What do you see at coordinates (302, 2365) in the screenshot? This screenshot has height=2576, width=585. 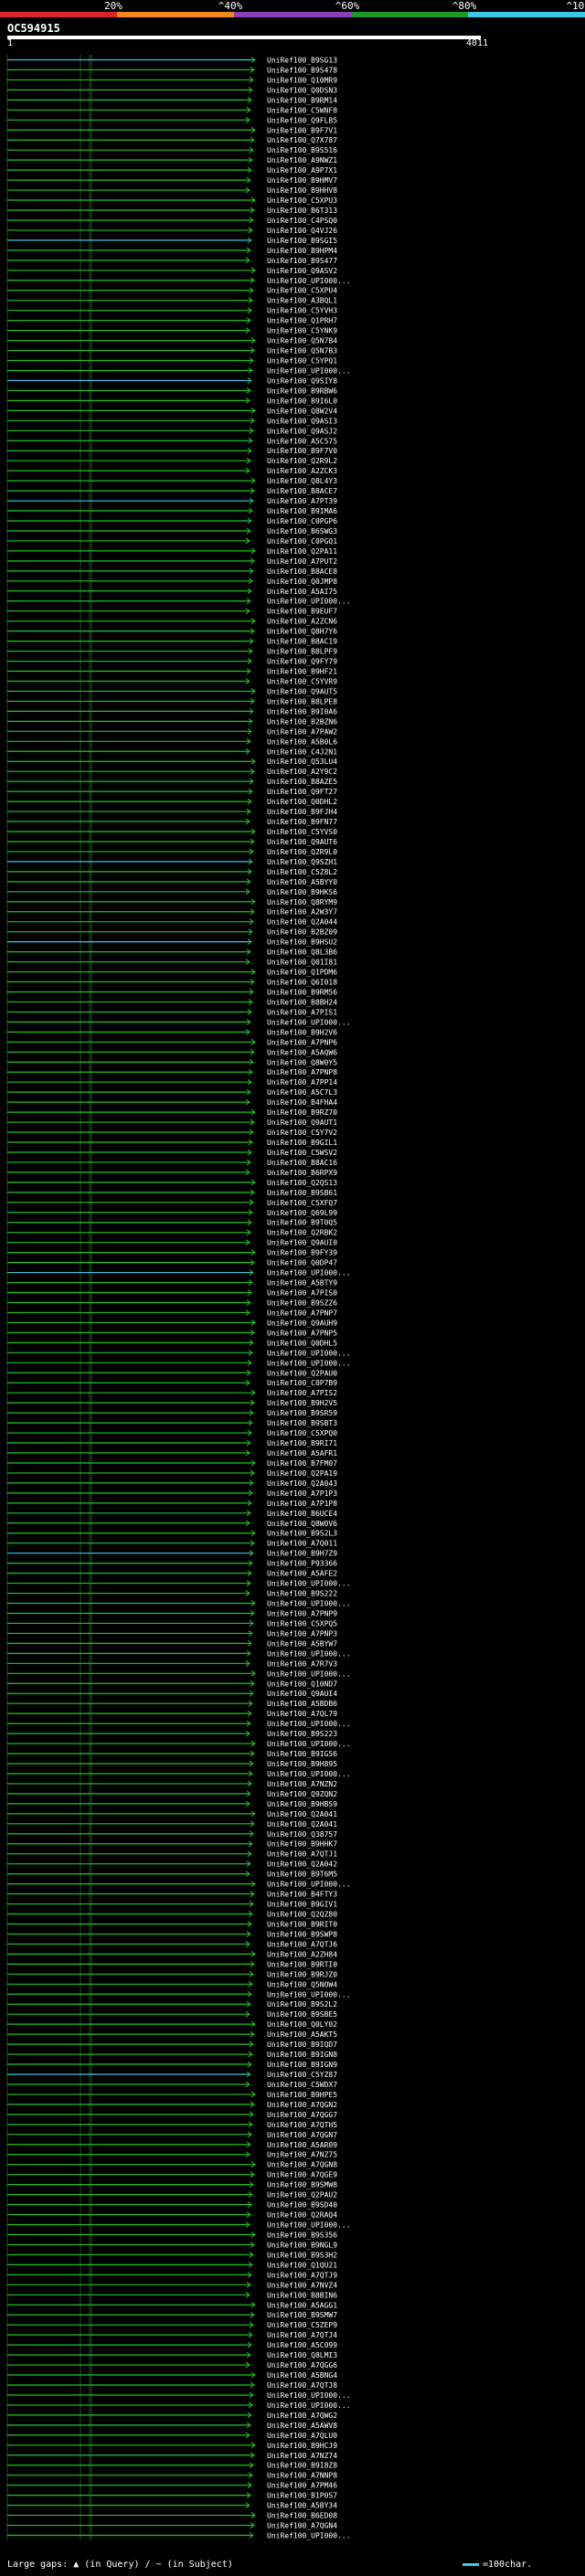 I see `hit-label: UniRef100_A7QGG6` at bounding box center [302, 2365].